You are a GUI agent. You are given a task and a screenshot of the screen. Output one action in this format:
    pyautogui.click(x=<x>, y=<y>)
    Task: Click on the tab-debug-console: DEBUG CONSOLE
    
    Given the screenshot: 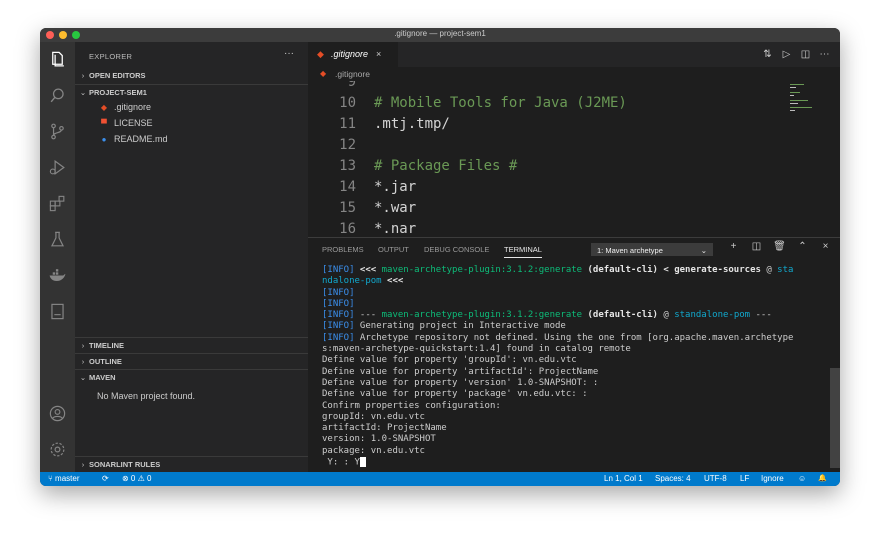 What is the action you would take?
    pyautogui.click(x=456, y=249)
    